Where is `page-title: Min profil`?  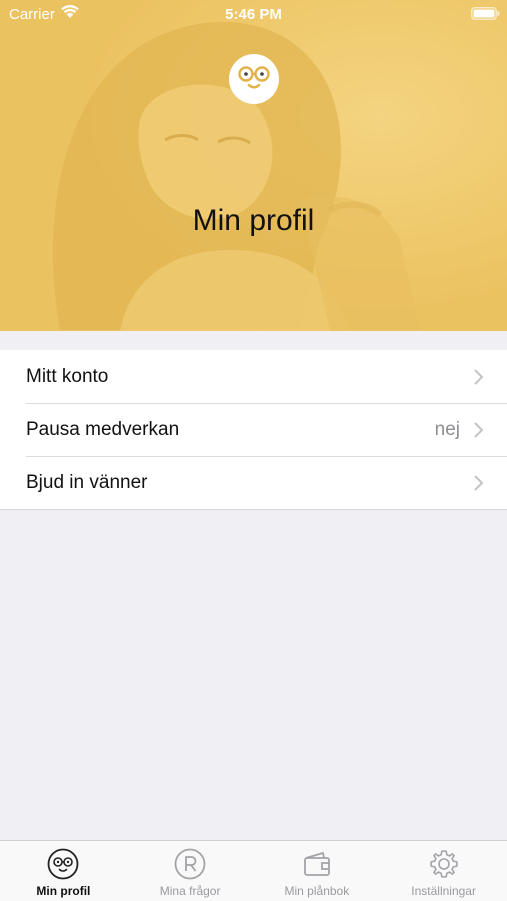
page-title: Min profil is located at coordinates (253, 220).